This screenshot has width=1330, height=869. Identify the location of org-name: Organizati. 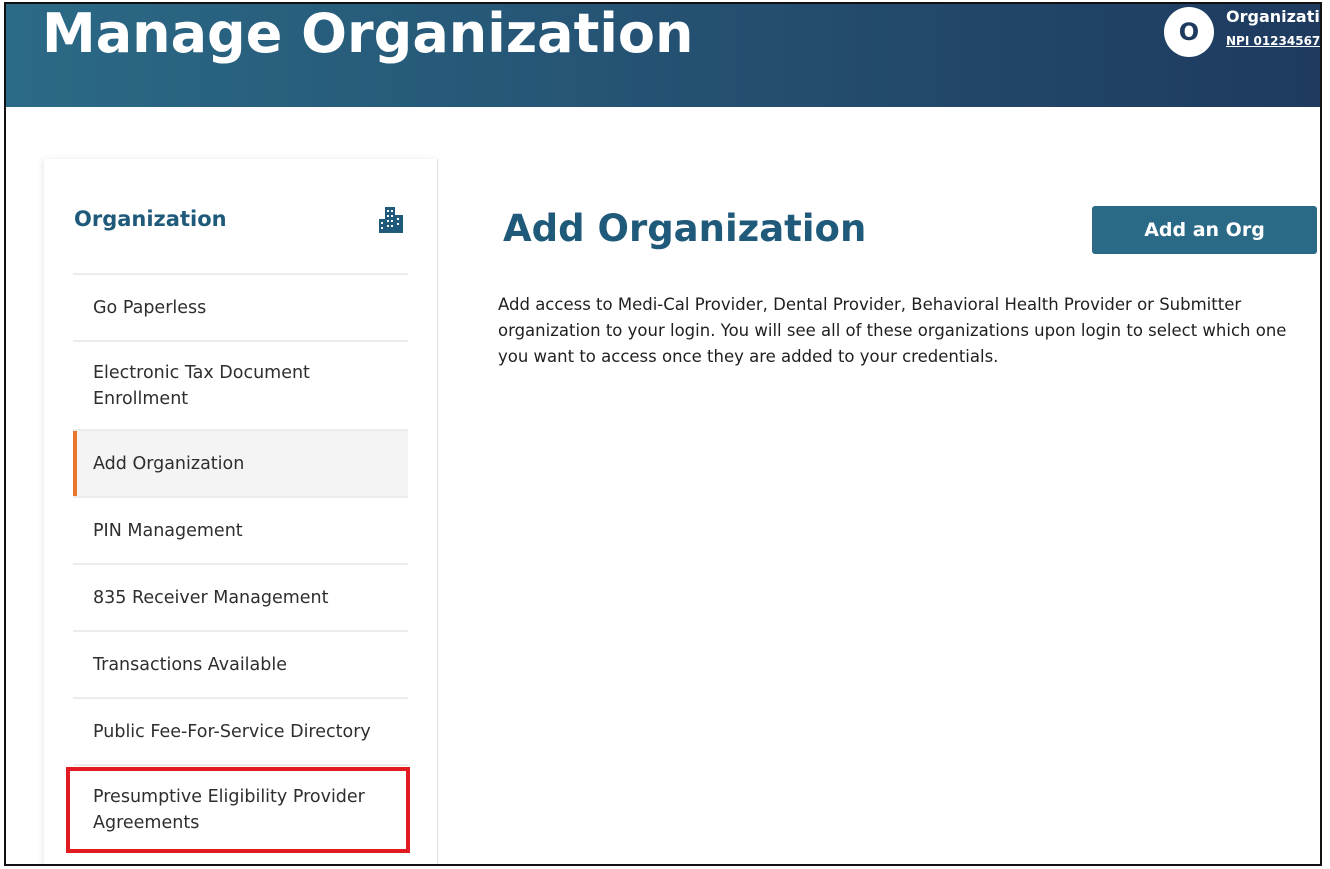
(1273, 16).